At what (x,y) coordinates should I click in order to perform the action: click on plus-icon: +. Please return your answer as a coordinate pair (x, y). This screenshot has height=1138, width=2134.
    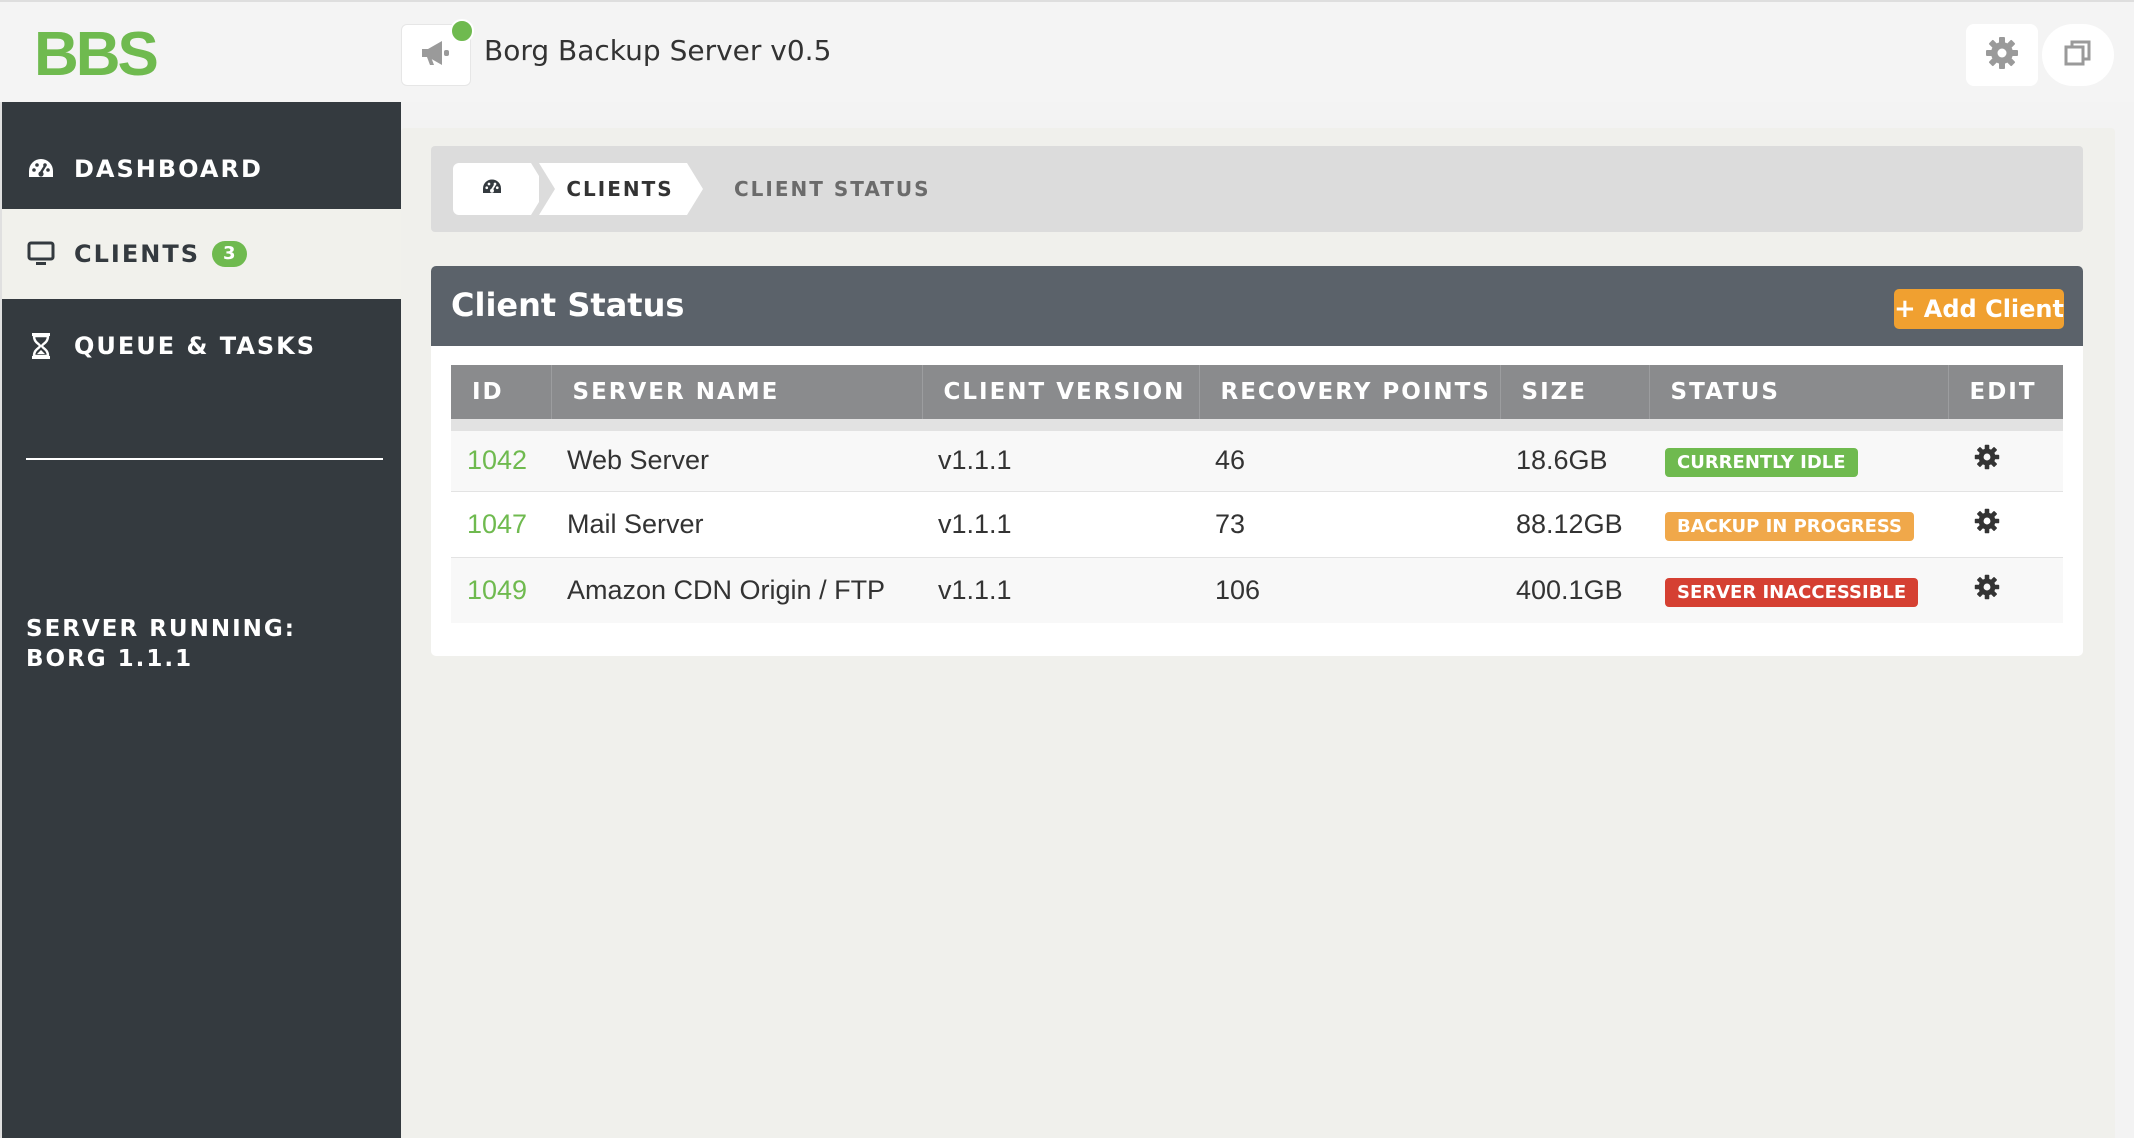
    Looking at the image, I should click on (1905, 309).